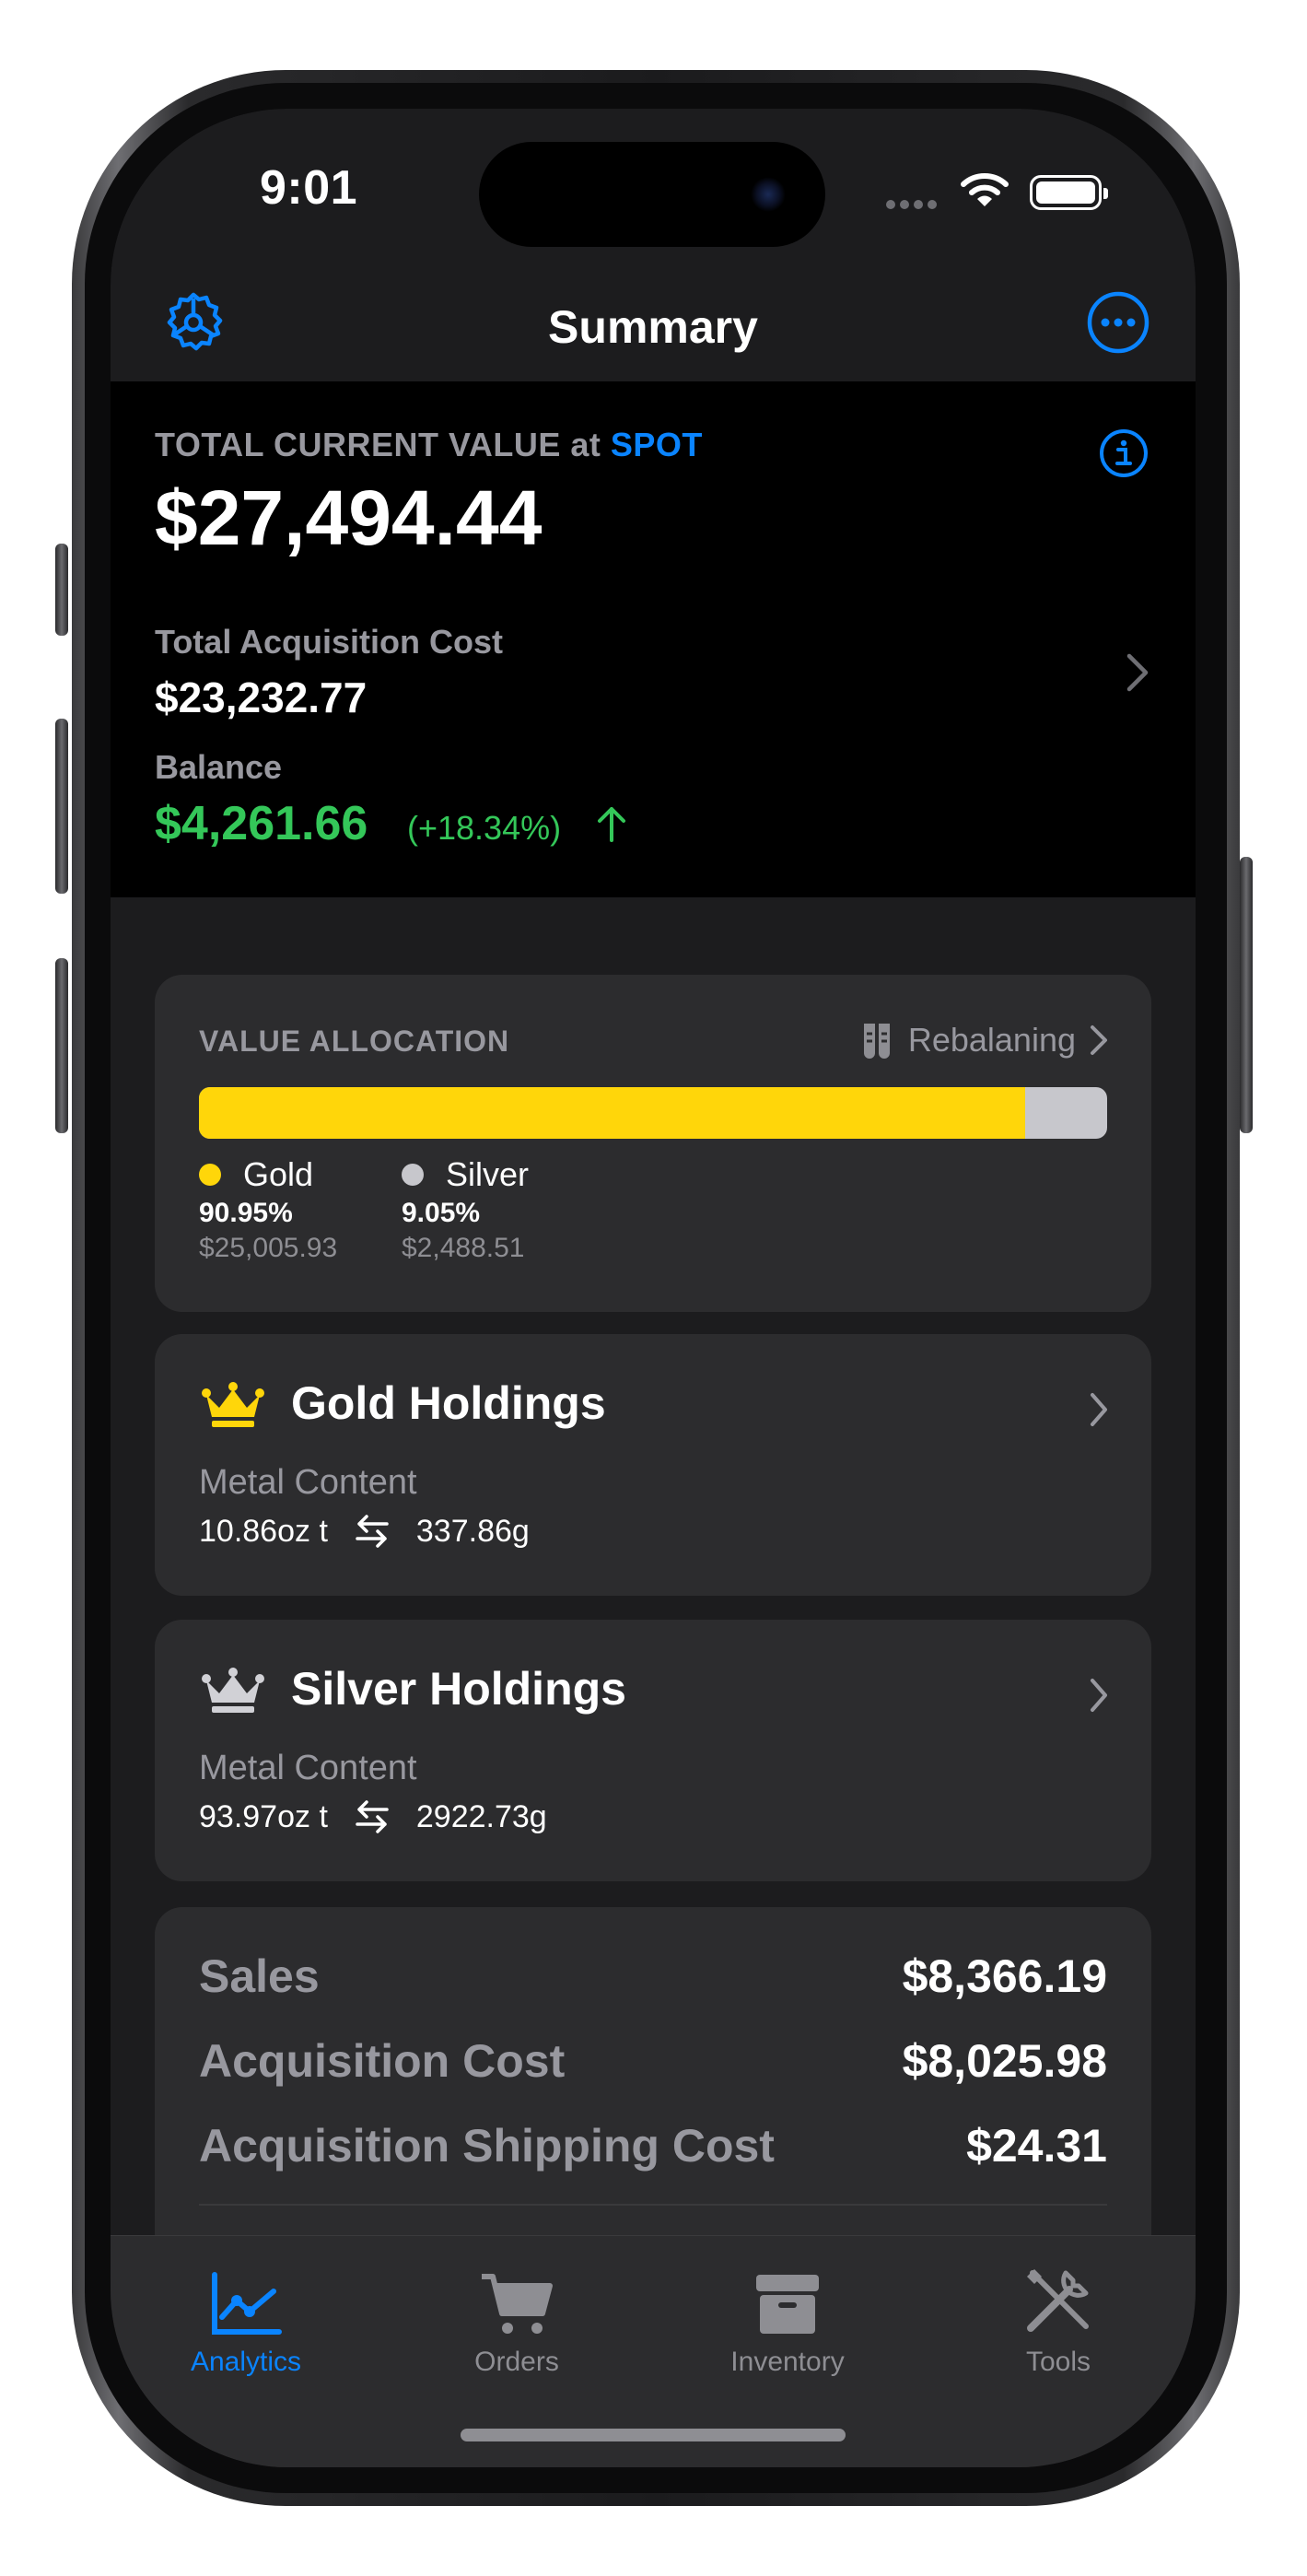 This screenshot has width=1307, height=2576. I want to click on shipping-cost-label: Acquisition Shipping Cost, so click(487, 2146).